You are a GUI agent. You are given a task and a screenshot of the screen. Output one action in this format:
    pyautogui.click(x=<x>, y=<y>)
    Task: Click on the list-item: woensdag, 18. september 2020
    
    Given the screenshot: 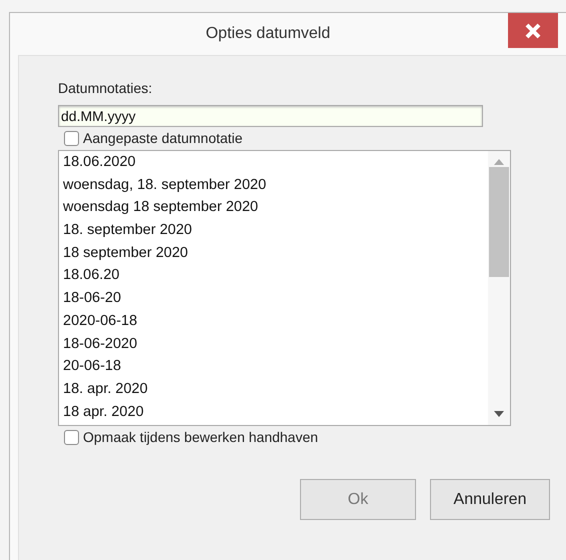 What is the action you would take?
    pyautogui.click(x=275, y=185)
    